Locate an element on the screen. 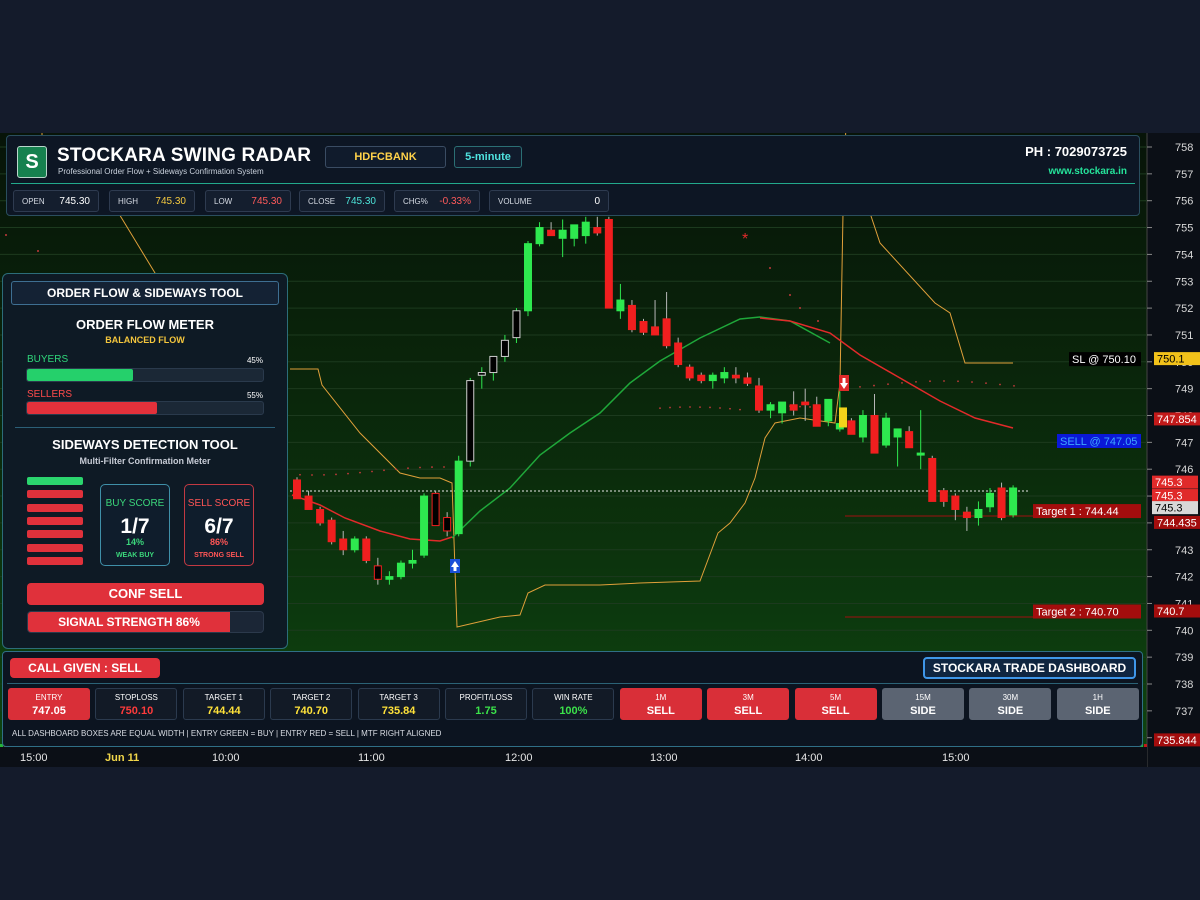 The image size is (1200, 900). price-tick-label: 742 is located at coordinates (1184, 578).